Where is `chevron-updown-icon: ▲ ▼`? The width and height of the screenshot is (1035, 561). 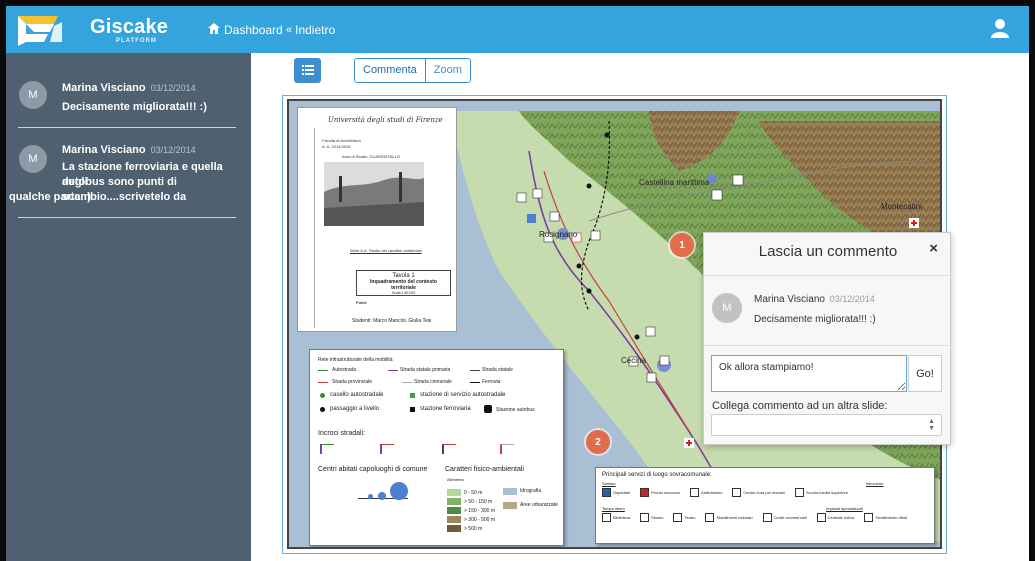
chevron-updown-icon: ▲ ▼ is located at coordinates (931, 425).